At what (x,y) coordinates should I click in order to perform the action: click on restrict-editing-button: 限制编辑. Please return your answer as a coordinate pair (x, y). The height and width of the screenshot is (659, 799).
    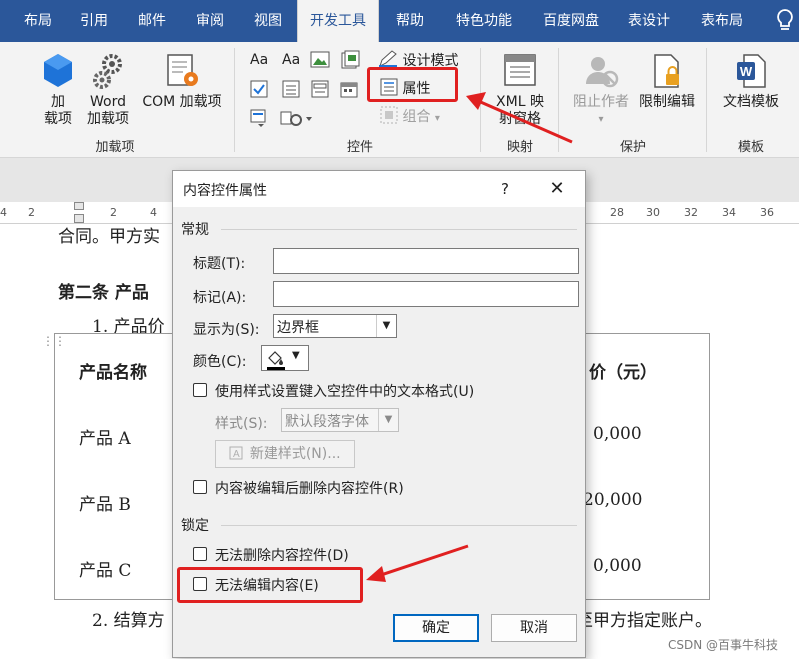
    Looking at the image, I should click on (667, 81).